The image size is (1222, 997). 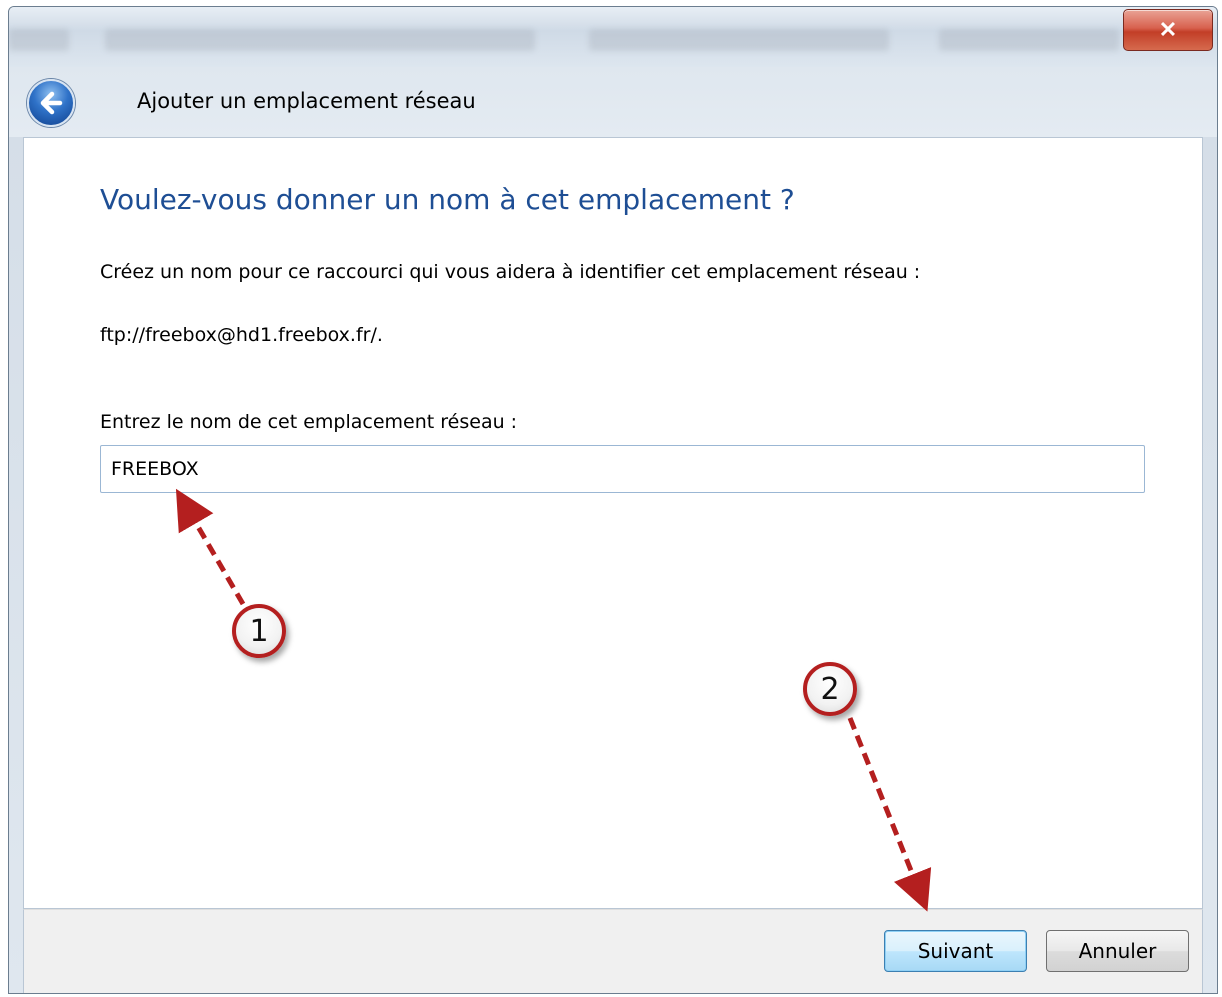 What do you see at coordinates (241, 335) in the screenshot?
I see `network-address: ftp://freebox@hd1.freebox.fr/.` at bounding box center [241, 335].